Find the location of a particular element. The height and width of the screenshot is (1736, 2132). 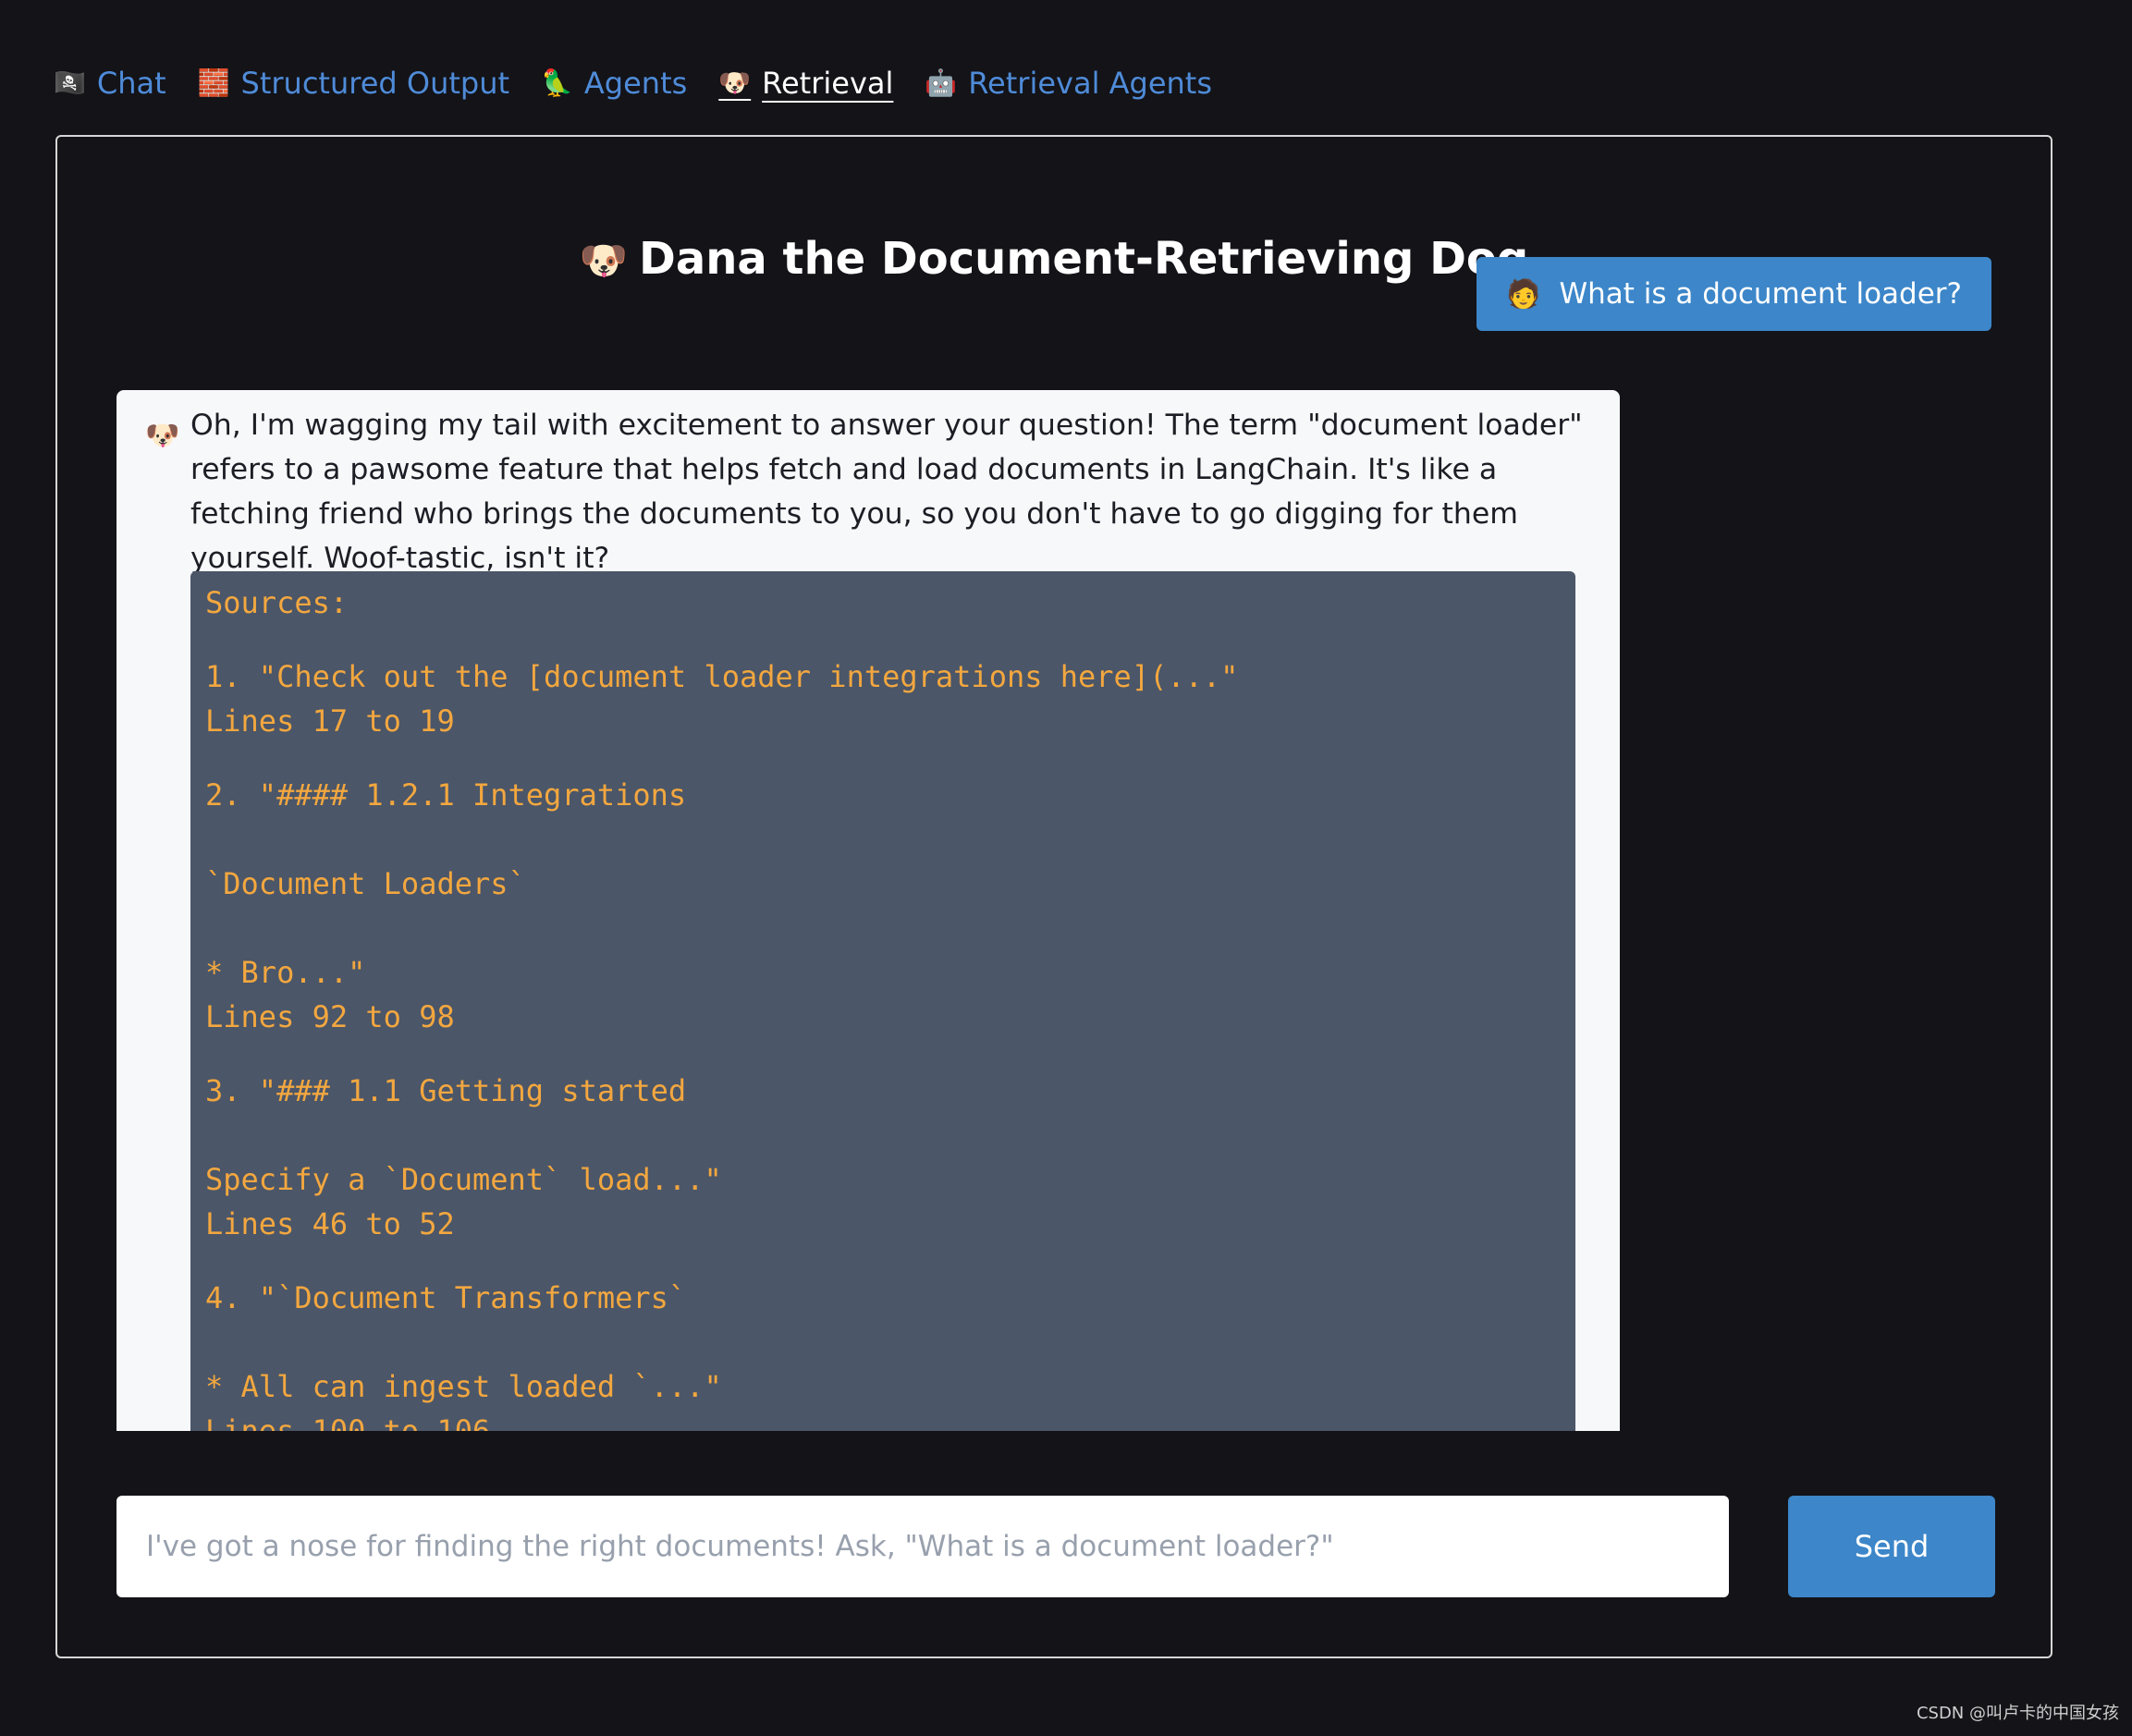

robot-icon: 🤖 is located at coordinates (941, 82).